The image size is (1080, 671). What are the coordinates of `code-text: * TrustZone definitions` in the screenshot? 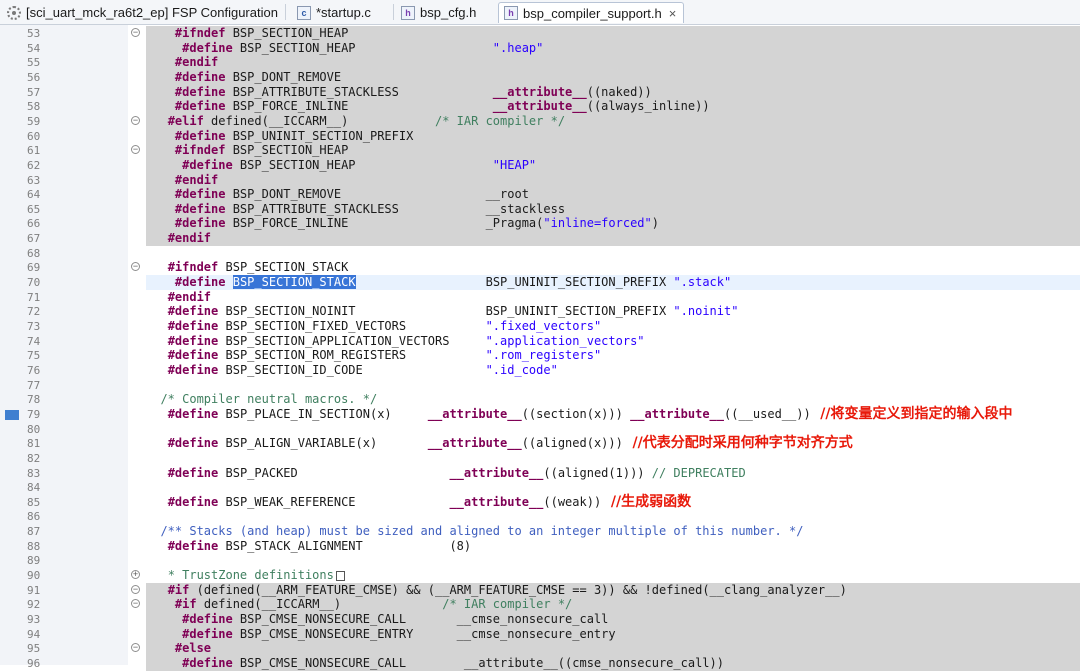 It's located at (245, 575).